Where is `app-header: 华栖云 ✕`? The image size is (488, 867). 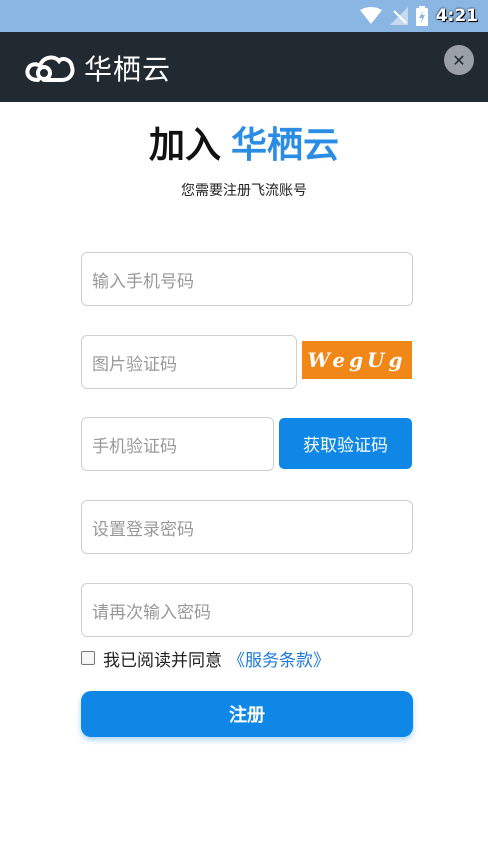 app-header: 华栖云 ✕ is located at coordinates (244, 67).